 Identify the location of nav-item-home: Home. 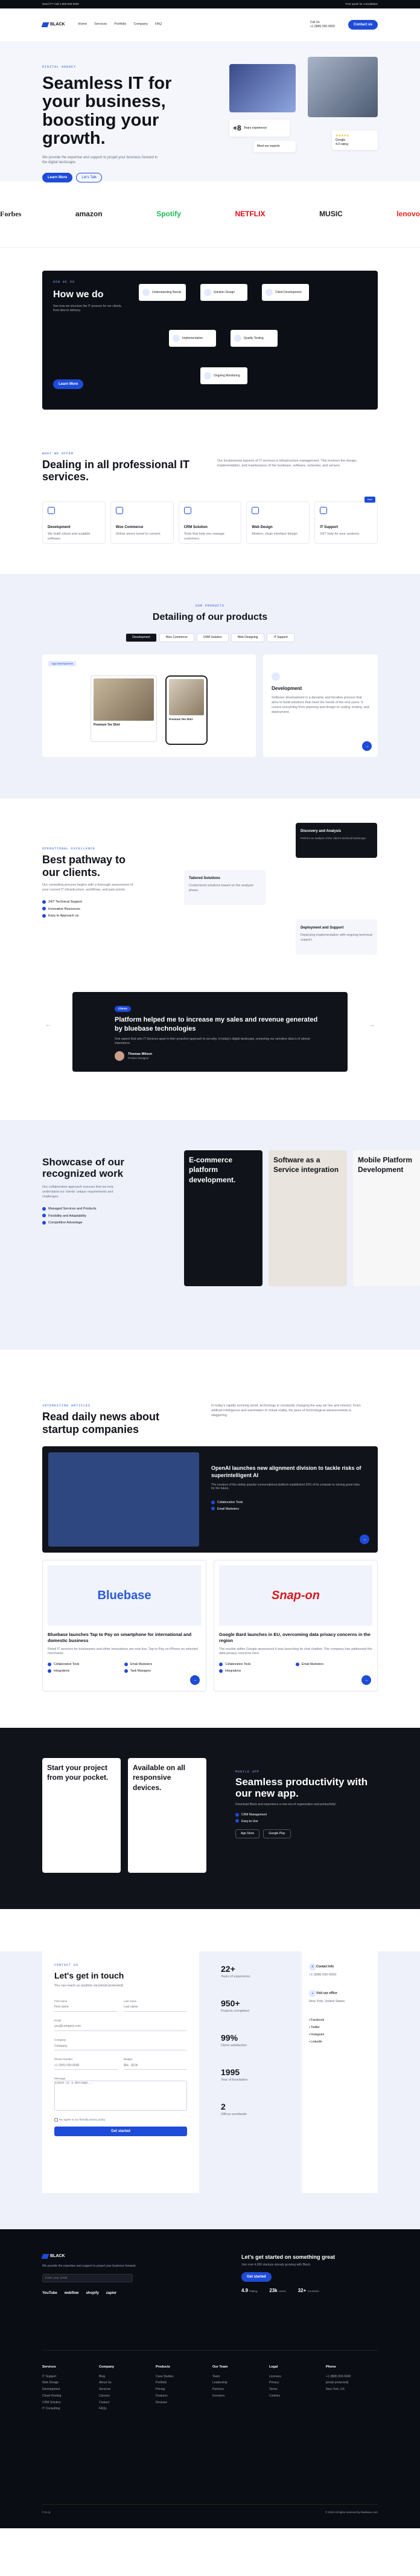
(83, 24).